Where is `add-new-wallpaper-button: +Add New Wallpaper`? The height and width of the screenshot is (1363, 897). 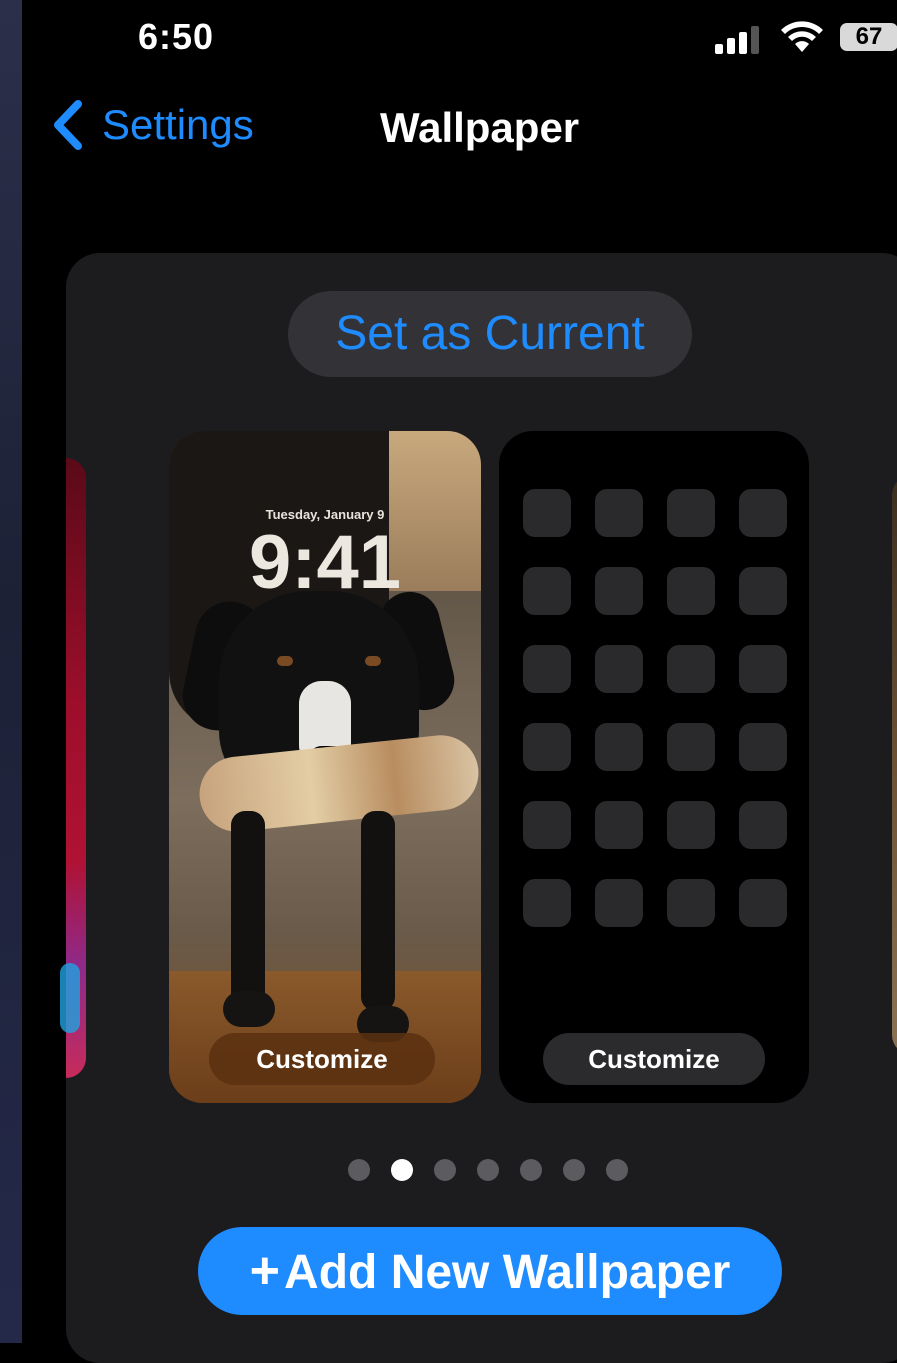 add-new-wallpaper-button: +Add New Wallpaper is located at coordinates (490, 1271).